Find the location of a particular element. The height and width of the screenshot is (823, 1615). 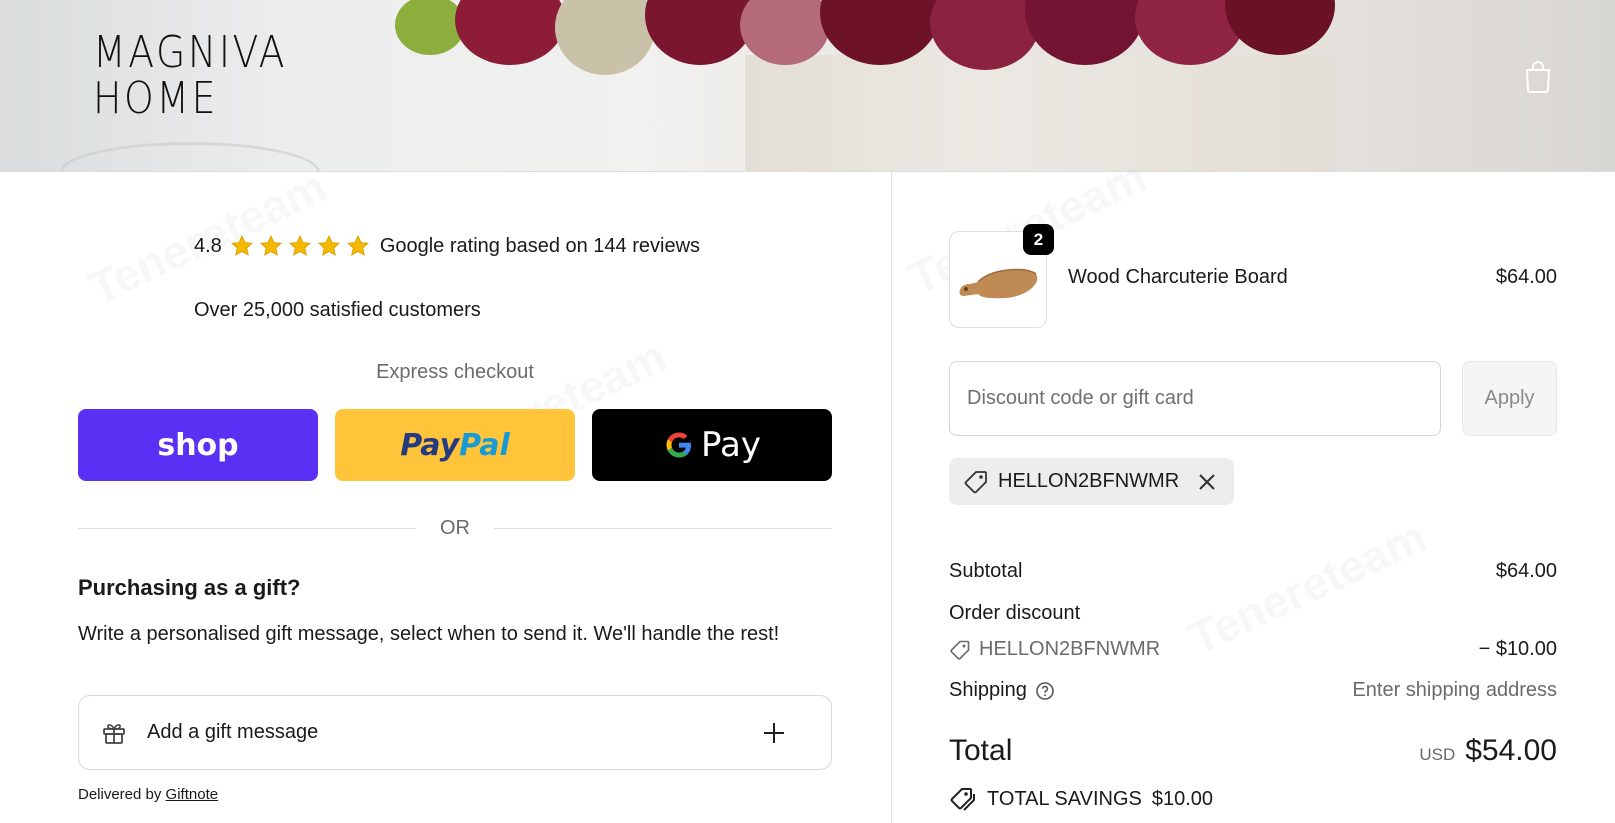

product-price: $64.00 is located at coordinates (1526, 277).